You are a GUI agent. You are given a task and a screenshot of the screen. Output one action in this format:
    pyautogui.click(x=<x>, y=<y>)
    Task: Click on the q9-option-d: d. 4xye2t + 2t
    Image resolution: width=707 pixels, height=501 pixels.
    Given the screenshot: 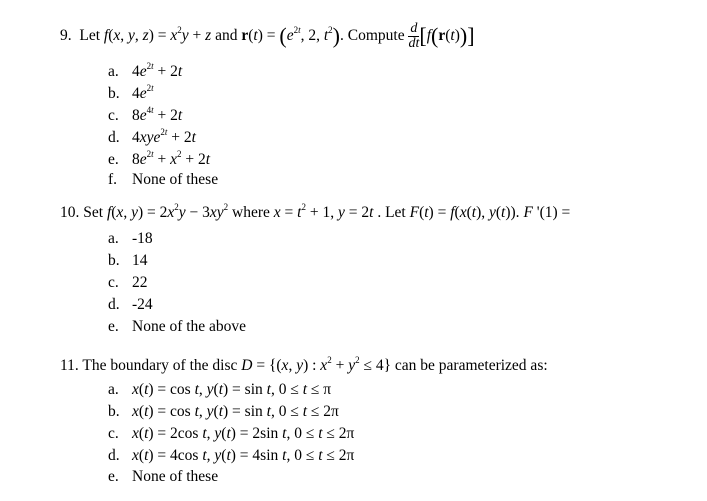 What is the action you would take?
    pyautogui.click(x=152, y=137)
    